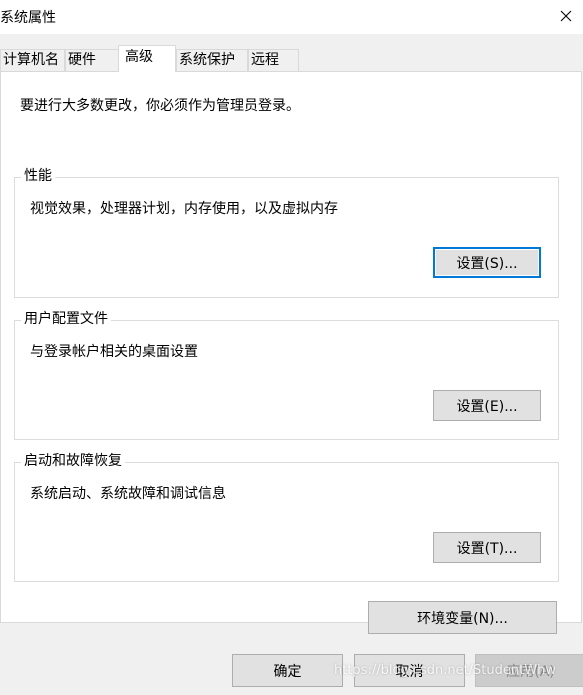 Image resolution: width=583 pixels, height=695 pixels. I want to click on close-button, so click(566, 16).